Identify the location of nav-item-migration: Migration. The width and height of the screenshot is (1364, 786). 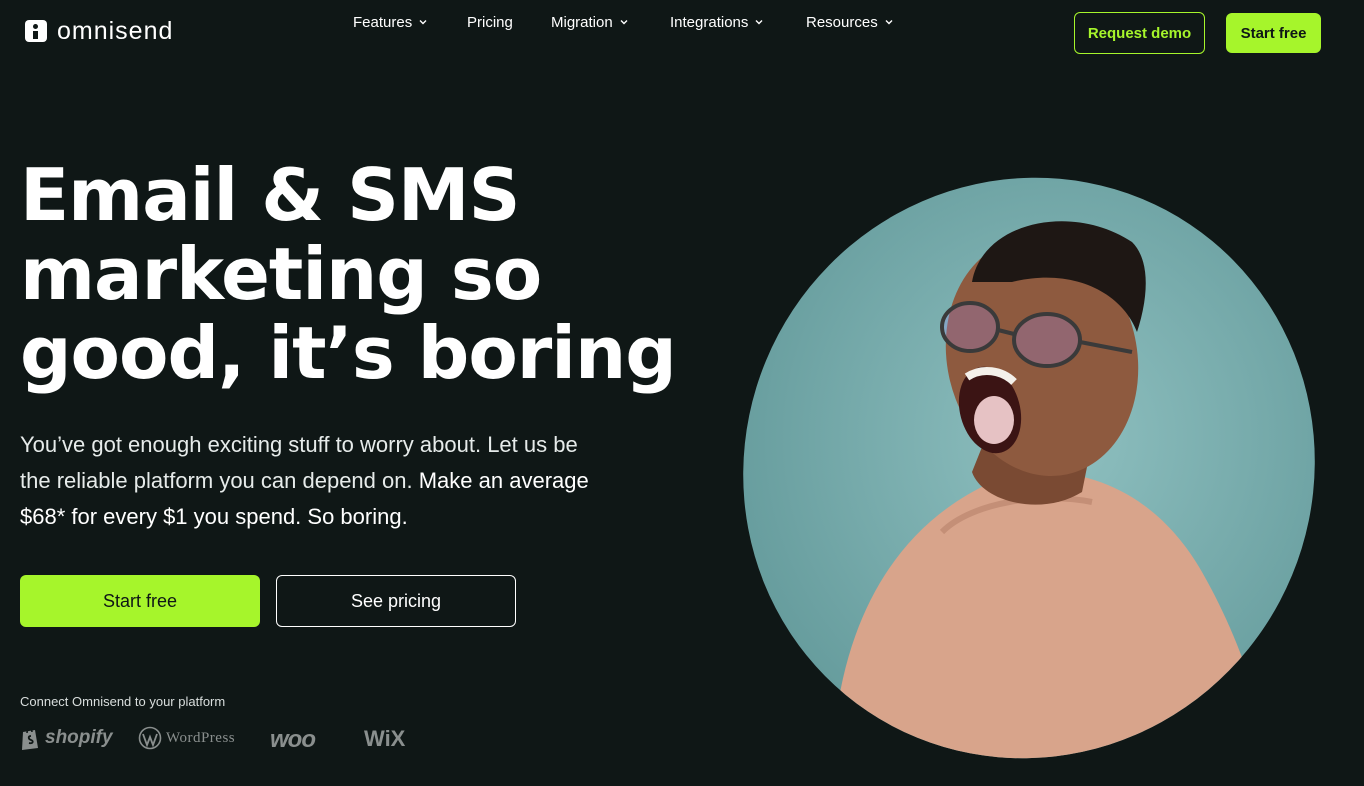
(590, 22).